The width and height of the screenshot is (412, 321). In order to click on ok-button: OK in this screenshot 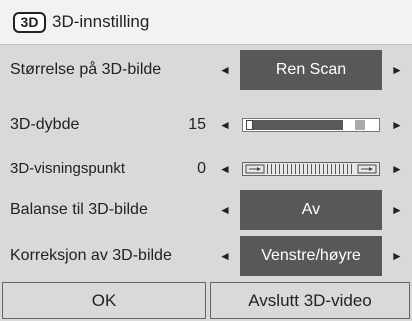, I will do `click(104, 300)`.